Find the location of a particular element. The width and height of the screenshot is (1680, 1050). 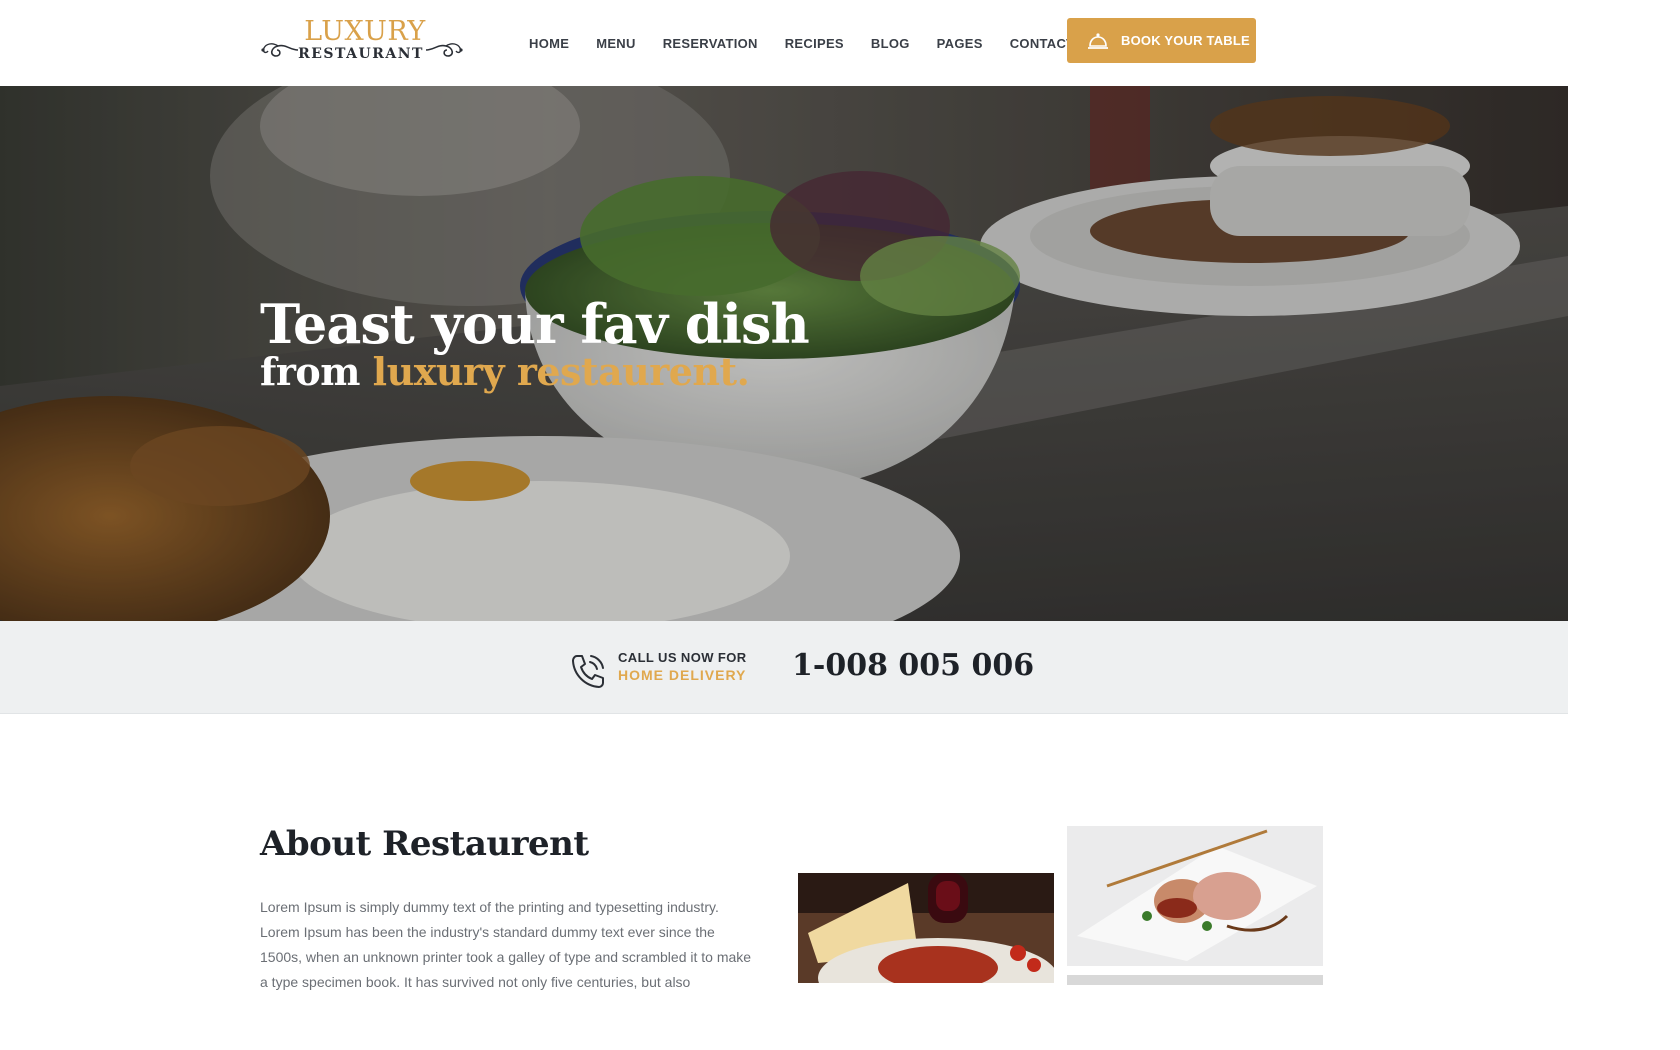

nav-item-blog: BLOG is located at coordinates (890, 46).